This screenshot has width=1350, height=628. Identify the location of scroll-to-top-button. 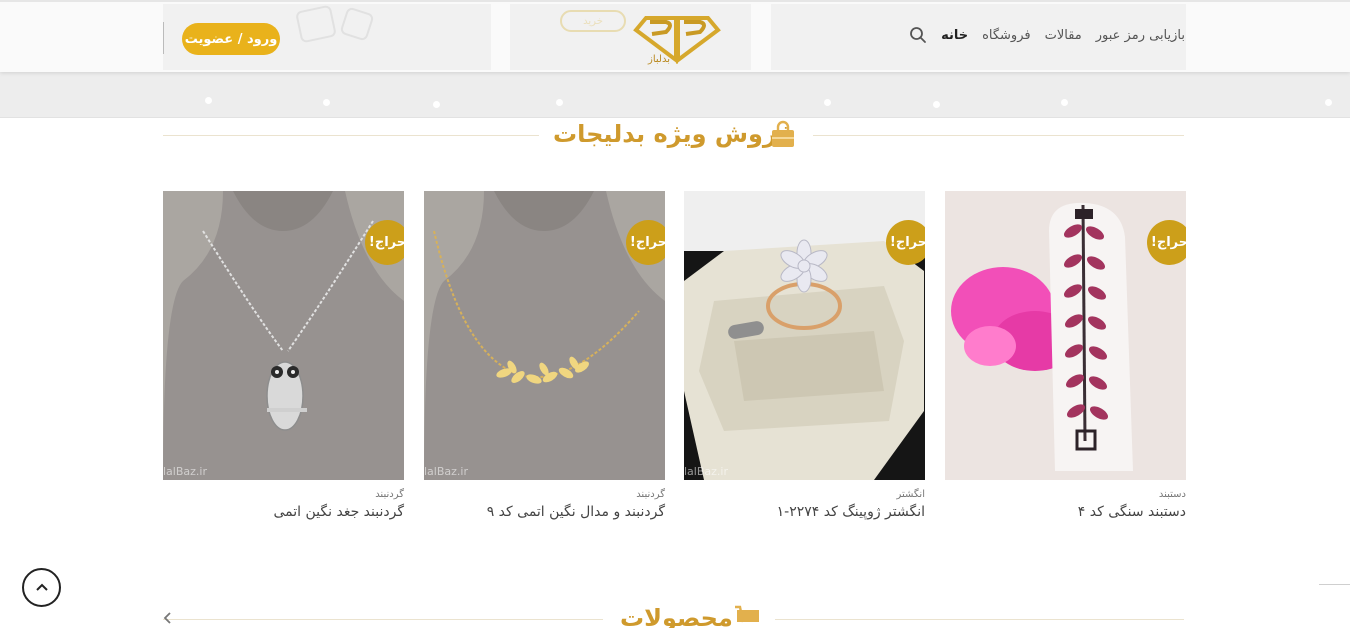
(41, 587).